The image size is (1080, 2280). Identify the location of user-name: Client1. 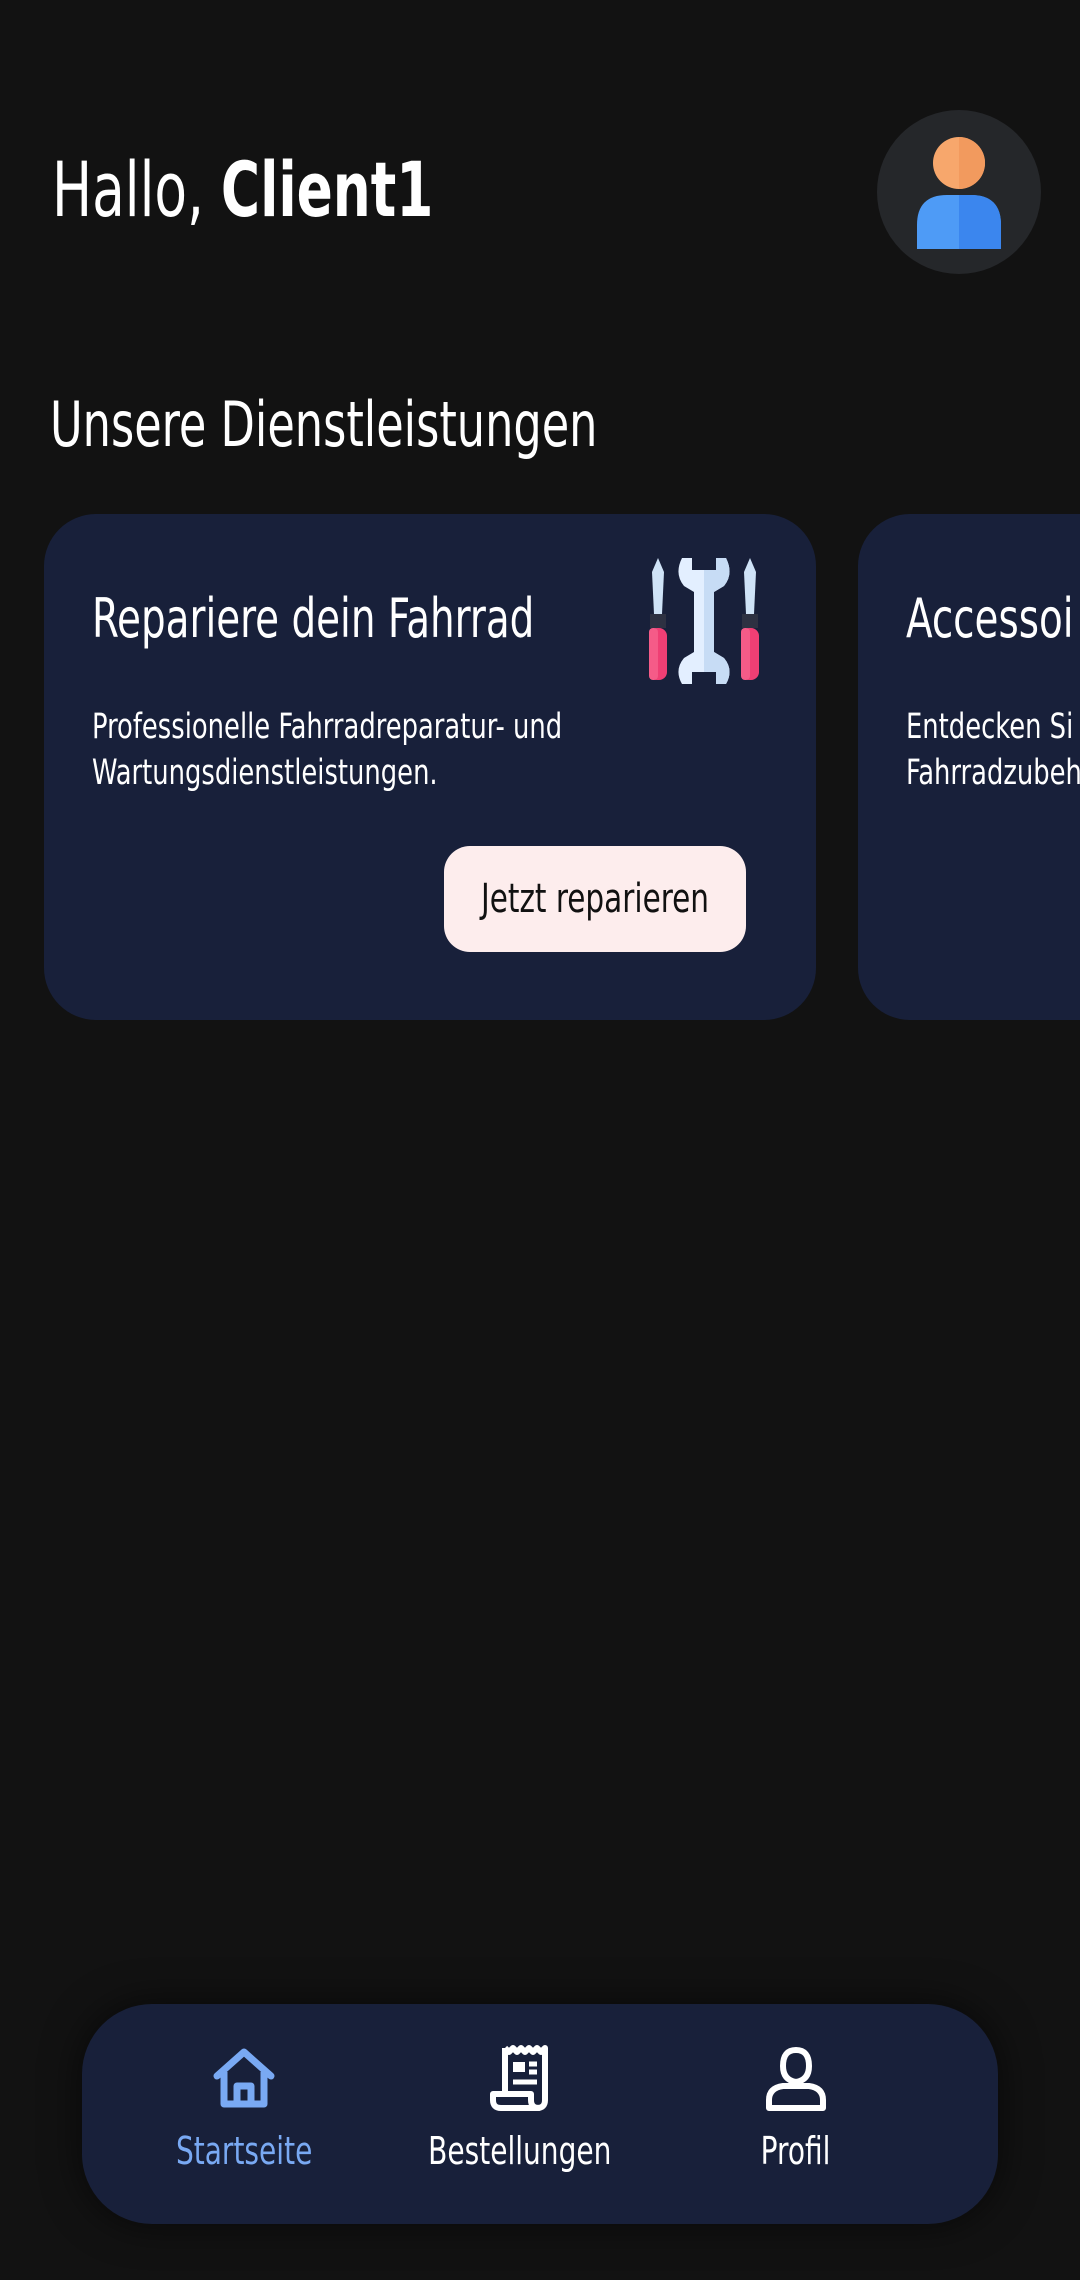
(327, 189).